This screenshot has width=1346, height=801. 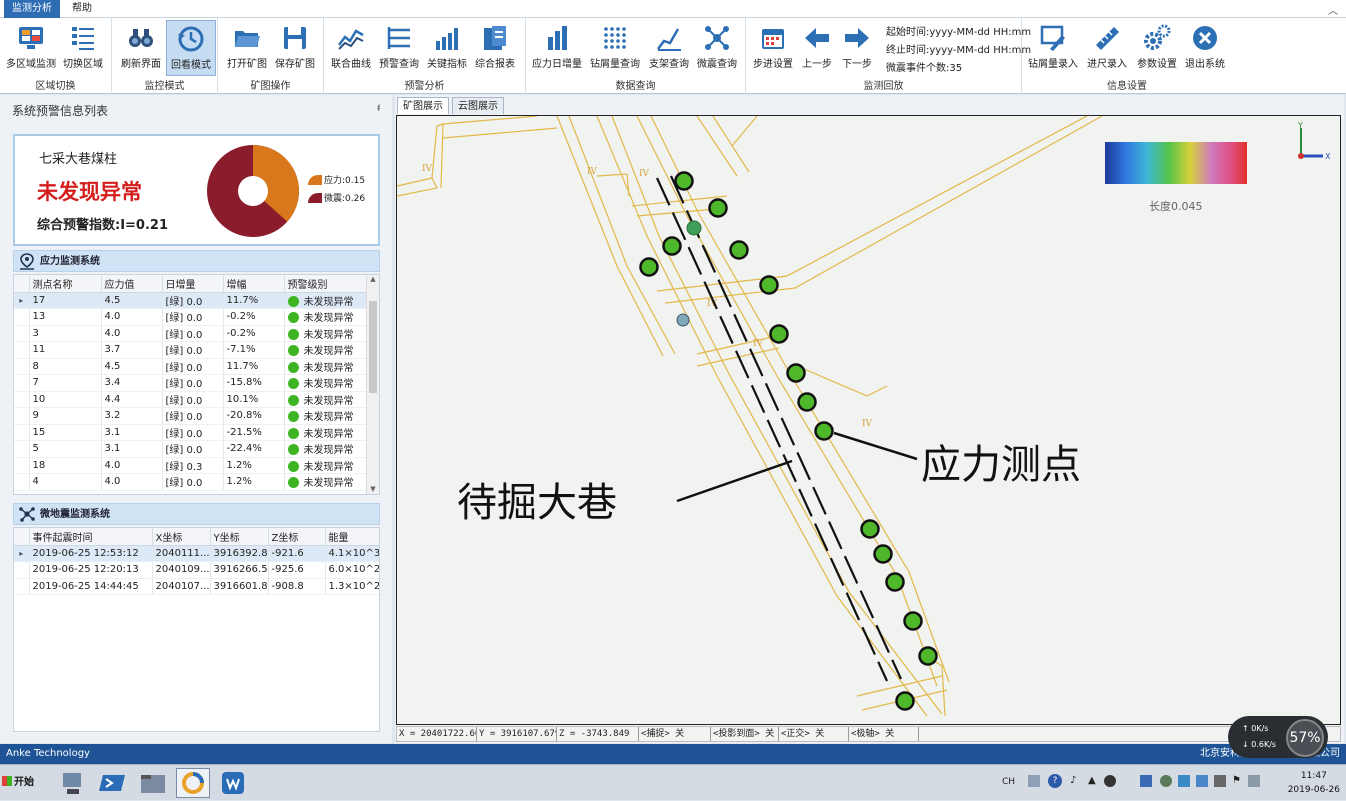 I want to click on tab-contour-map: 云图展示, so click(x=478, y=105).